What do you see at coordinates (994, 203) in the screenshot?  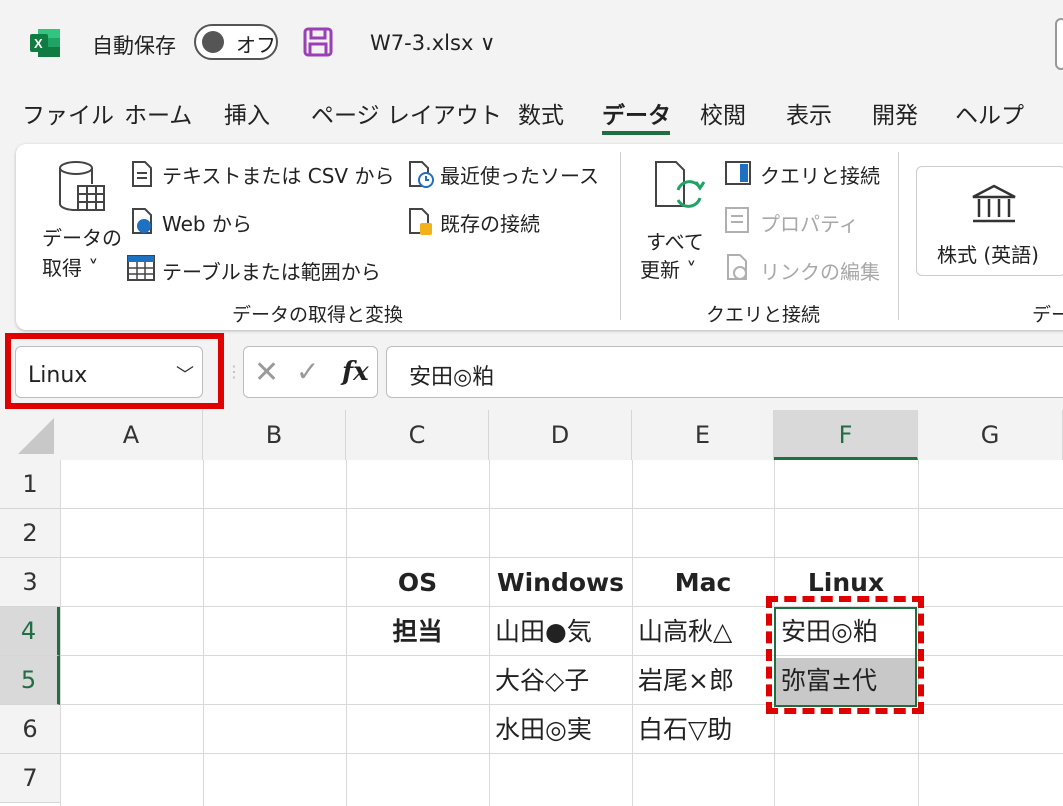 I see `bank-icon` at bounding box center [994, 203].